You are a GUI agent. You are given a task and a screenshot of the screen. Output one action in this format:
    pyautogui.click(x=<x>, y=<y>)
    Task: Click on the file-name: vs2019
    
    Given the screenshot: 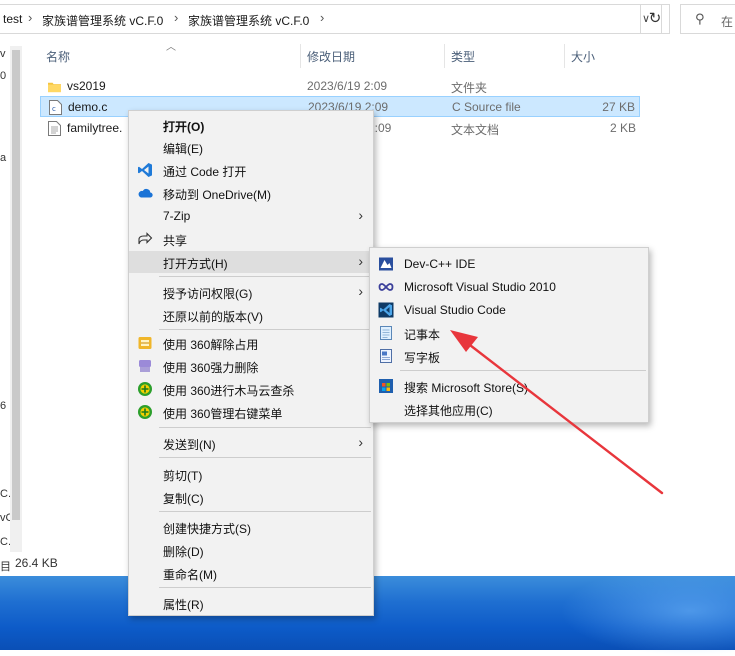 What is the action you would take?
    pyautogui.click(x=86, y=86)
    